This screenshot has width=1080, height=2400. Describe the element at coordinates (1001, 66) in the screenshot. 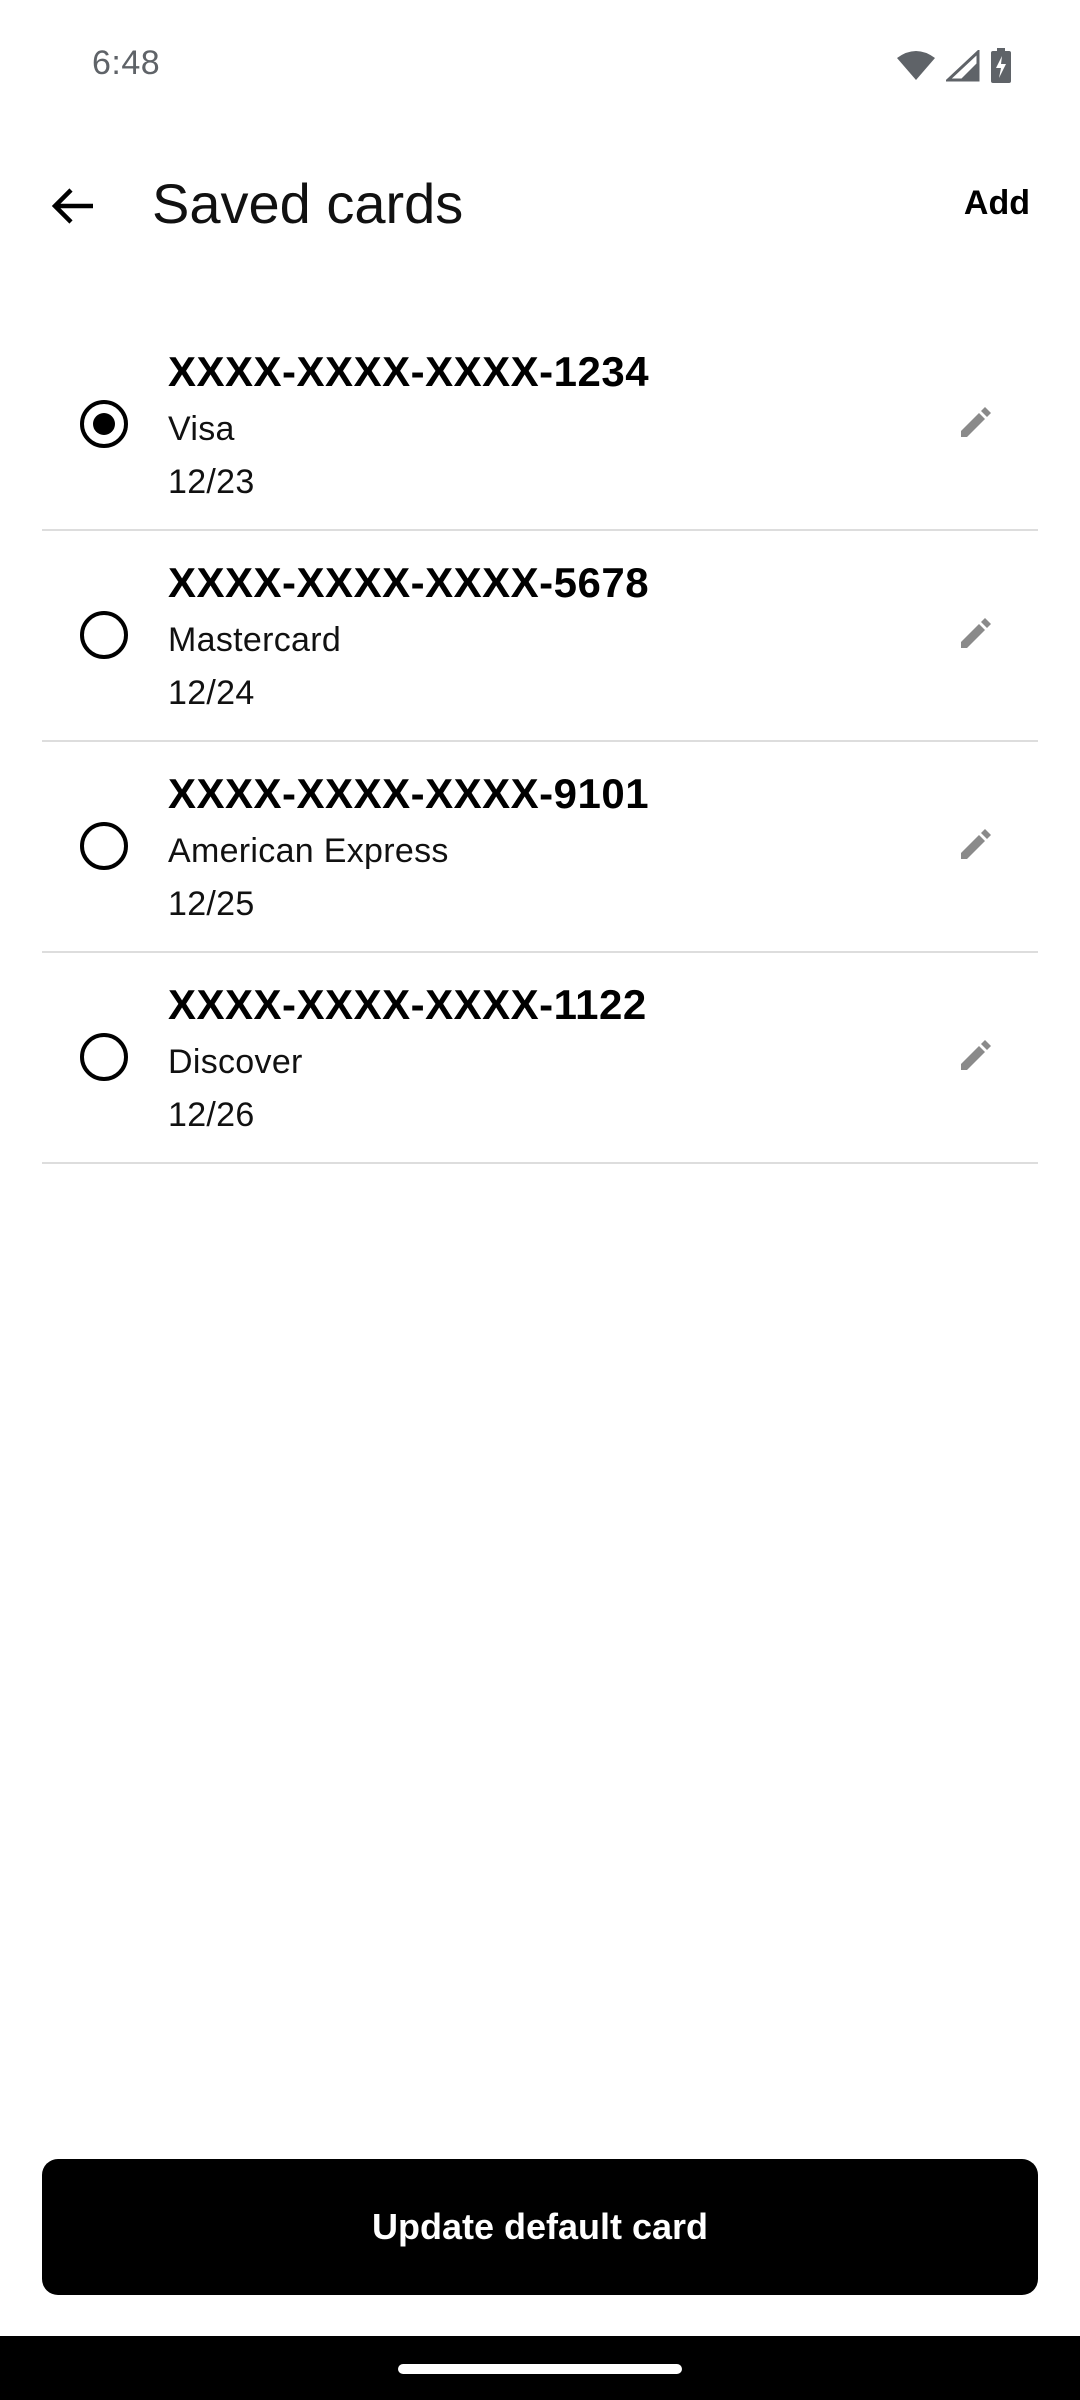

I see `battery-charging-icon` at that location.